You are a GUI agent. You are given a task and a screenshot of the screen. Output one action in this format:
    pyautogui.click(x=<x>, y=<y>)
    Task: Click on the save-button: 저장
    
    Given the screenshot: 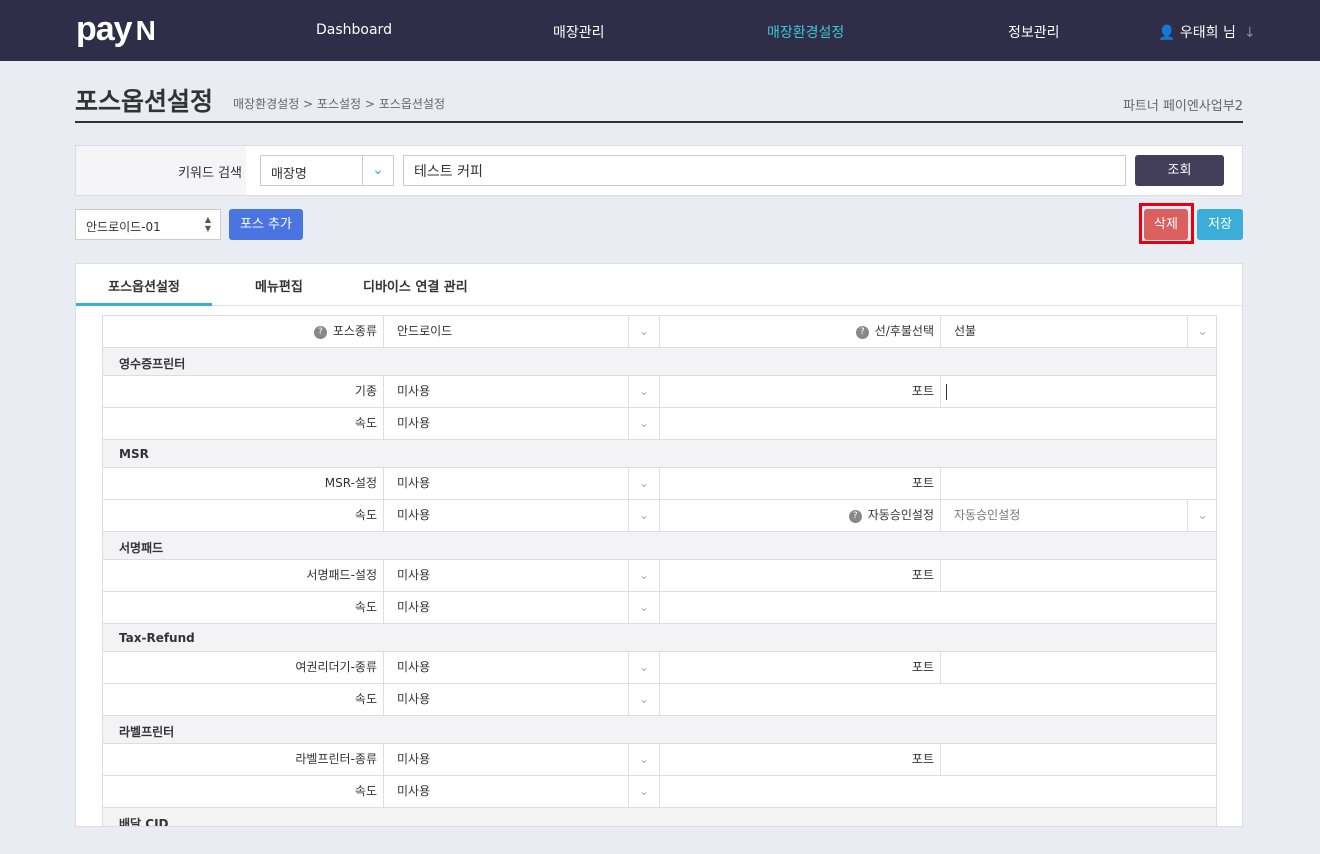 What is the action you would take?
    pyautogui.click(x=1220, y=224)
    